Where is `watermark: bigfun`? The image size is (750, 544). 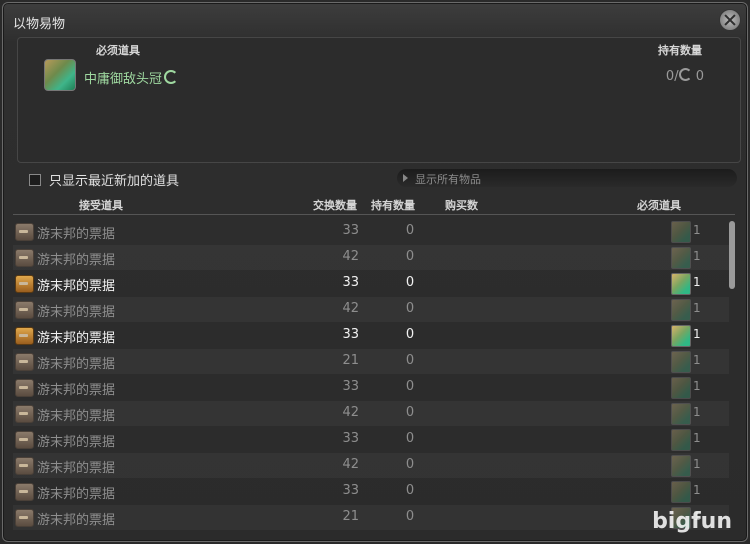 watermark: bigfun is located at coordinates (692, 521).